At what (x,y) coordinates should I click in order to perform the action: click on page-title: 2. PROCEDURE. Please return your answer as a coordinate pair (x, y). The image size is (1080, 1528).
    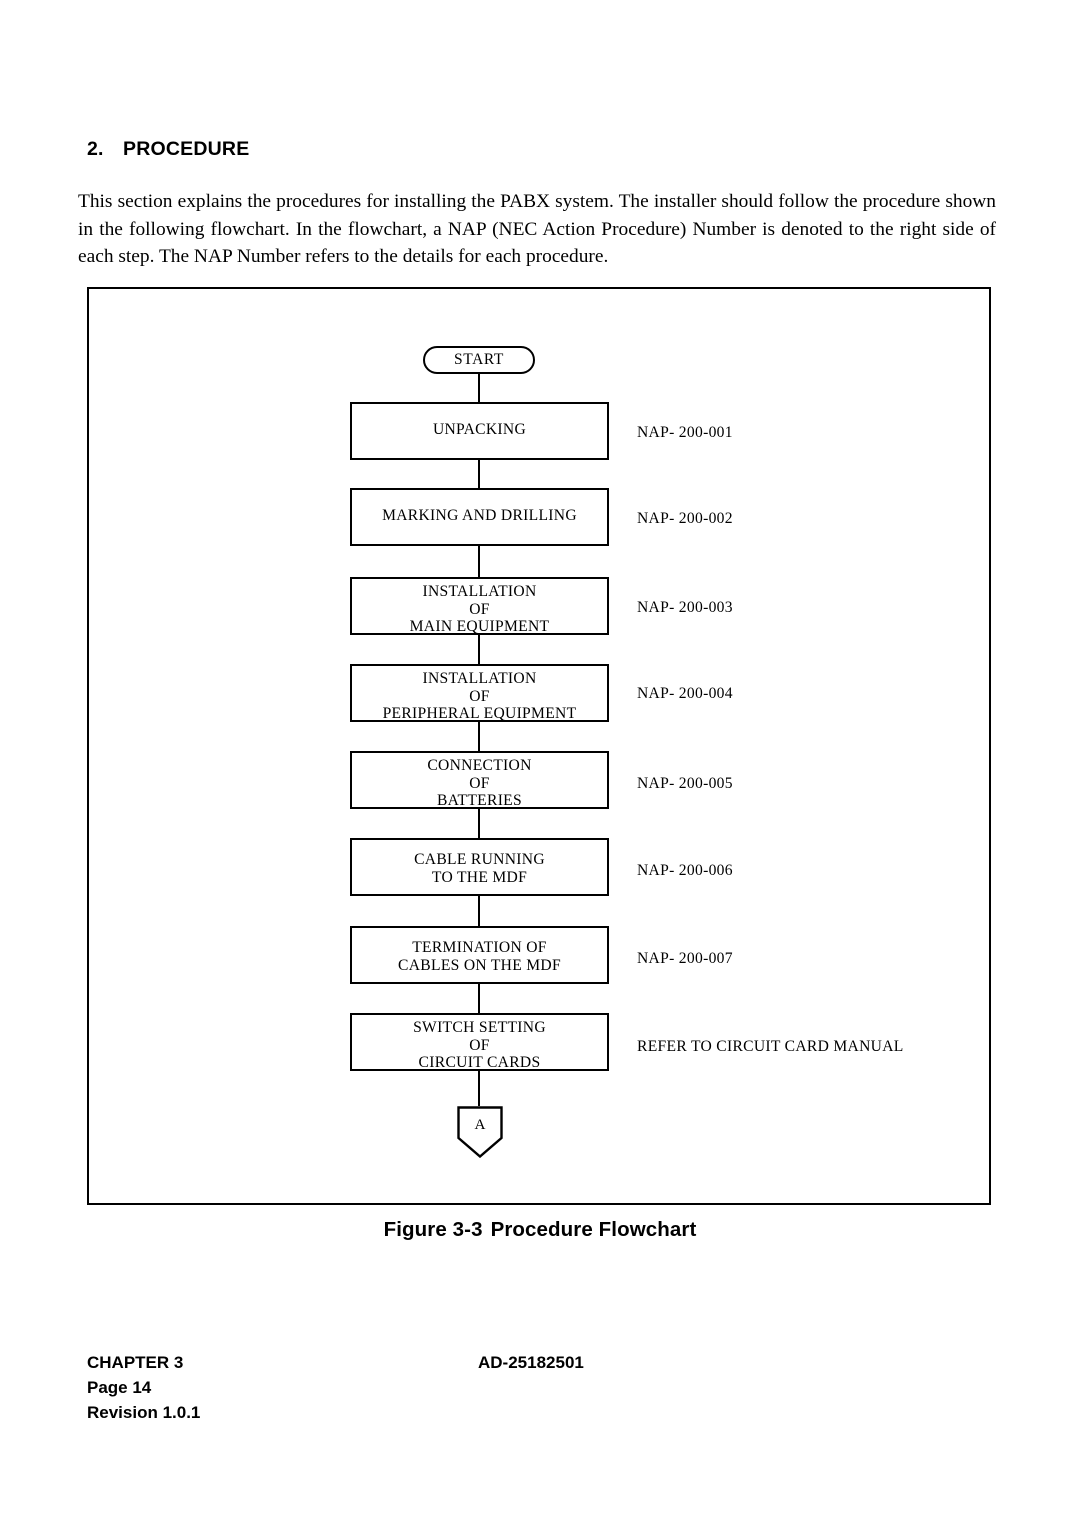
    Looking at the image, I should click on (168, 149).